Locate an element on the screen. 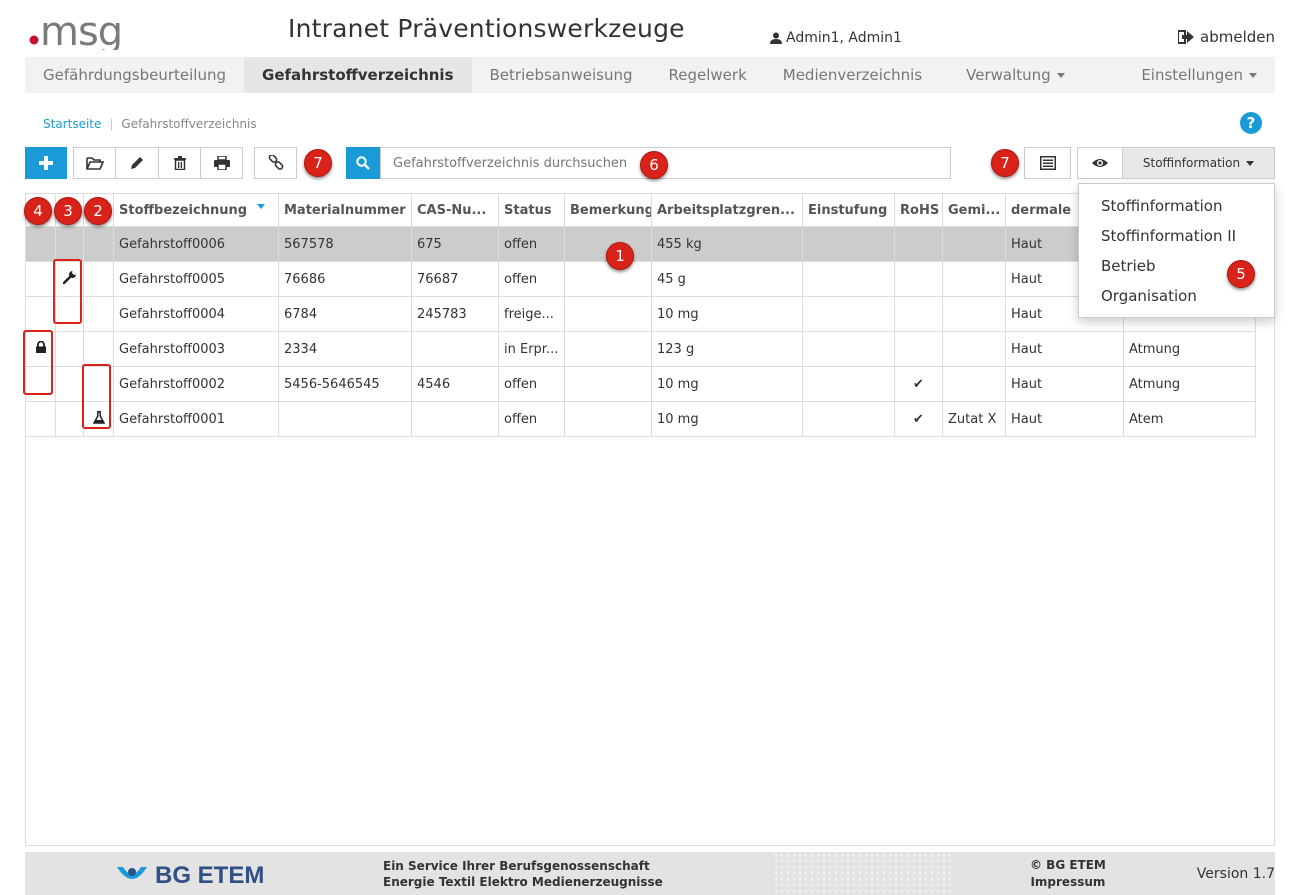  column-list-button is located at coordinates (1047, 163).